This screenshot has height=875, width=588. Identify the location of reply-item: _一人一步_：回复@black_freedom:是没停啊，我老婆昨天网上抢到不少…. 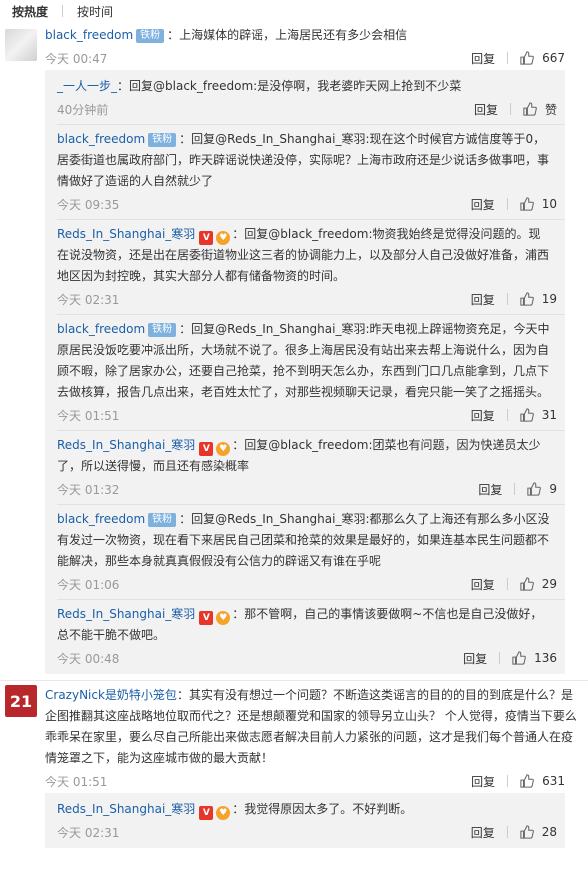
(311, 98).